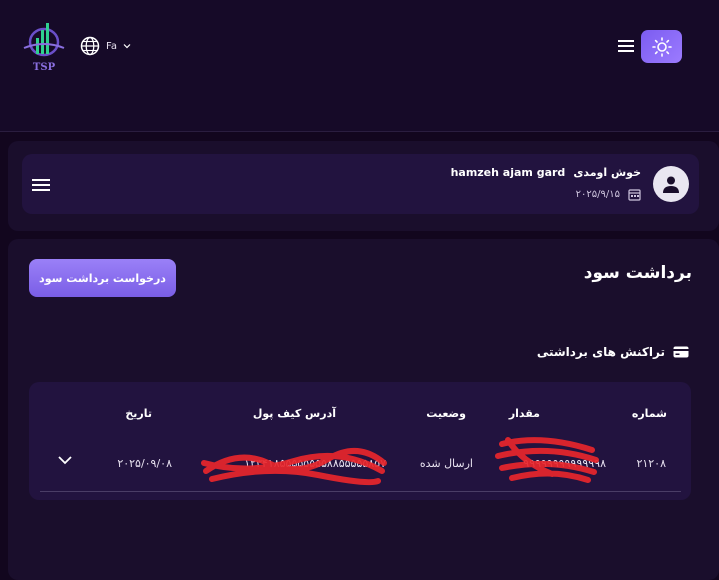 This screenshot has height=580, width=719. Describe the element at coordinates (45, 45) in the screenshot. I see `tsp-logo: TSP` at that location.